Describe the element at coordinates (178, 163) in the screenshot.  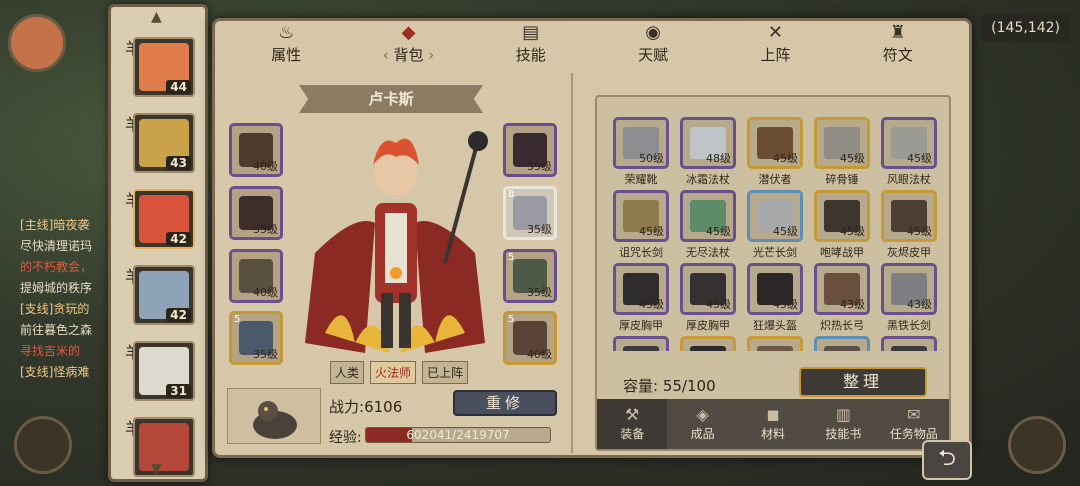
I see `hero-level: 43` at that location.